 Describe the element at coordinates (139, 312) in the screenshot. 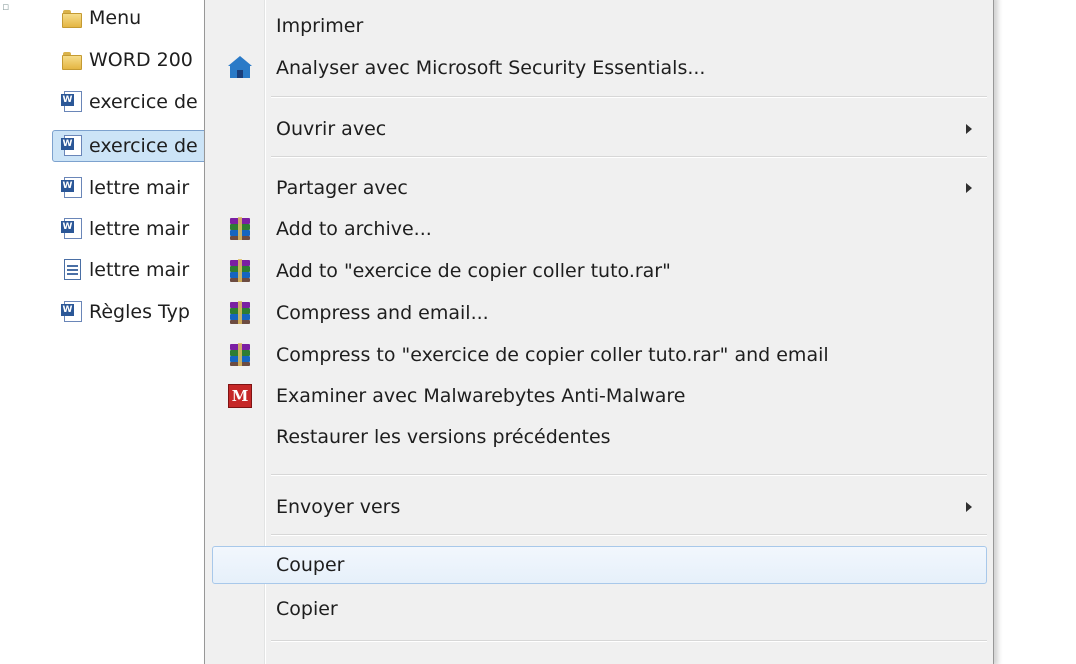

I see `file-name: Règles Typ` at that location.